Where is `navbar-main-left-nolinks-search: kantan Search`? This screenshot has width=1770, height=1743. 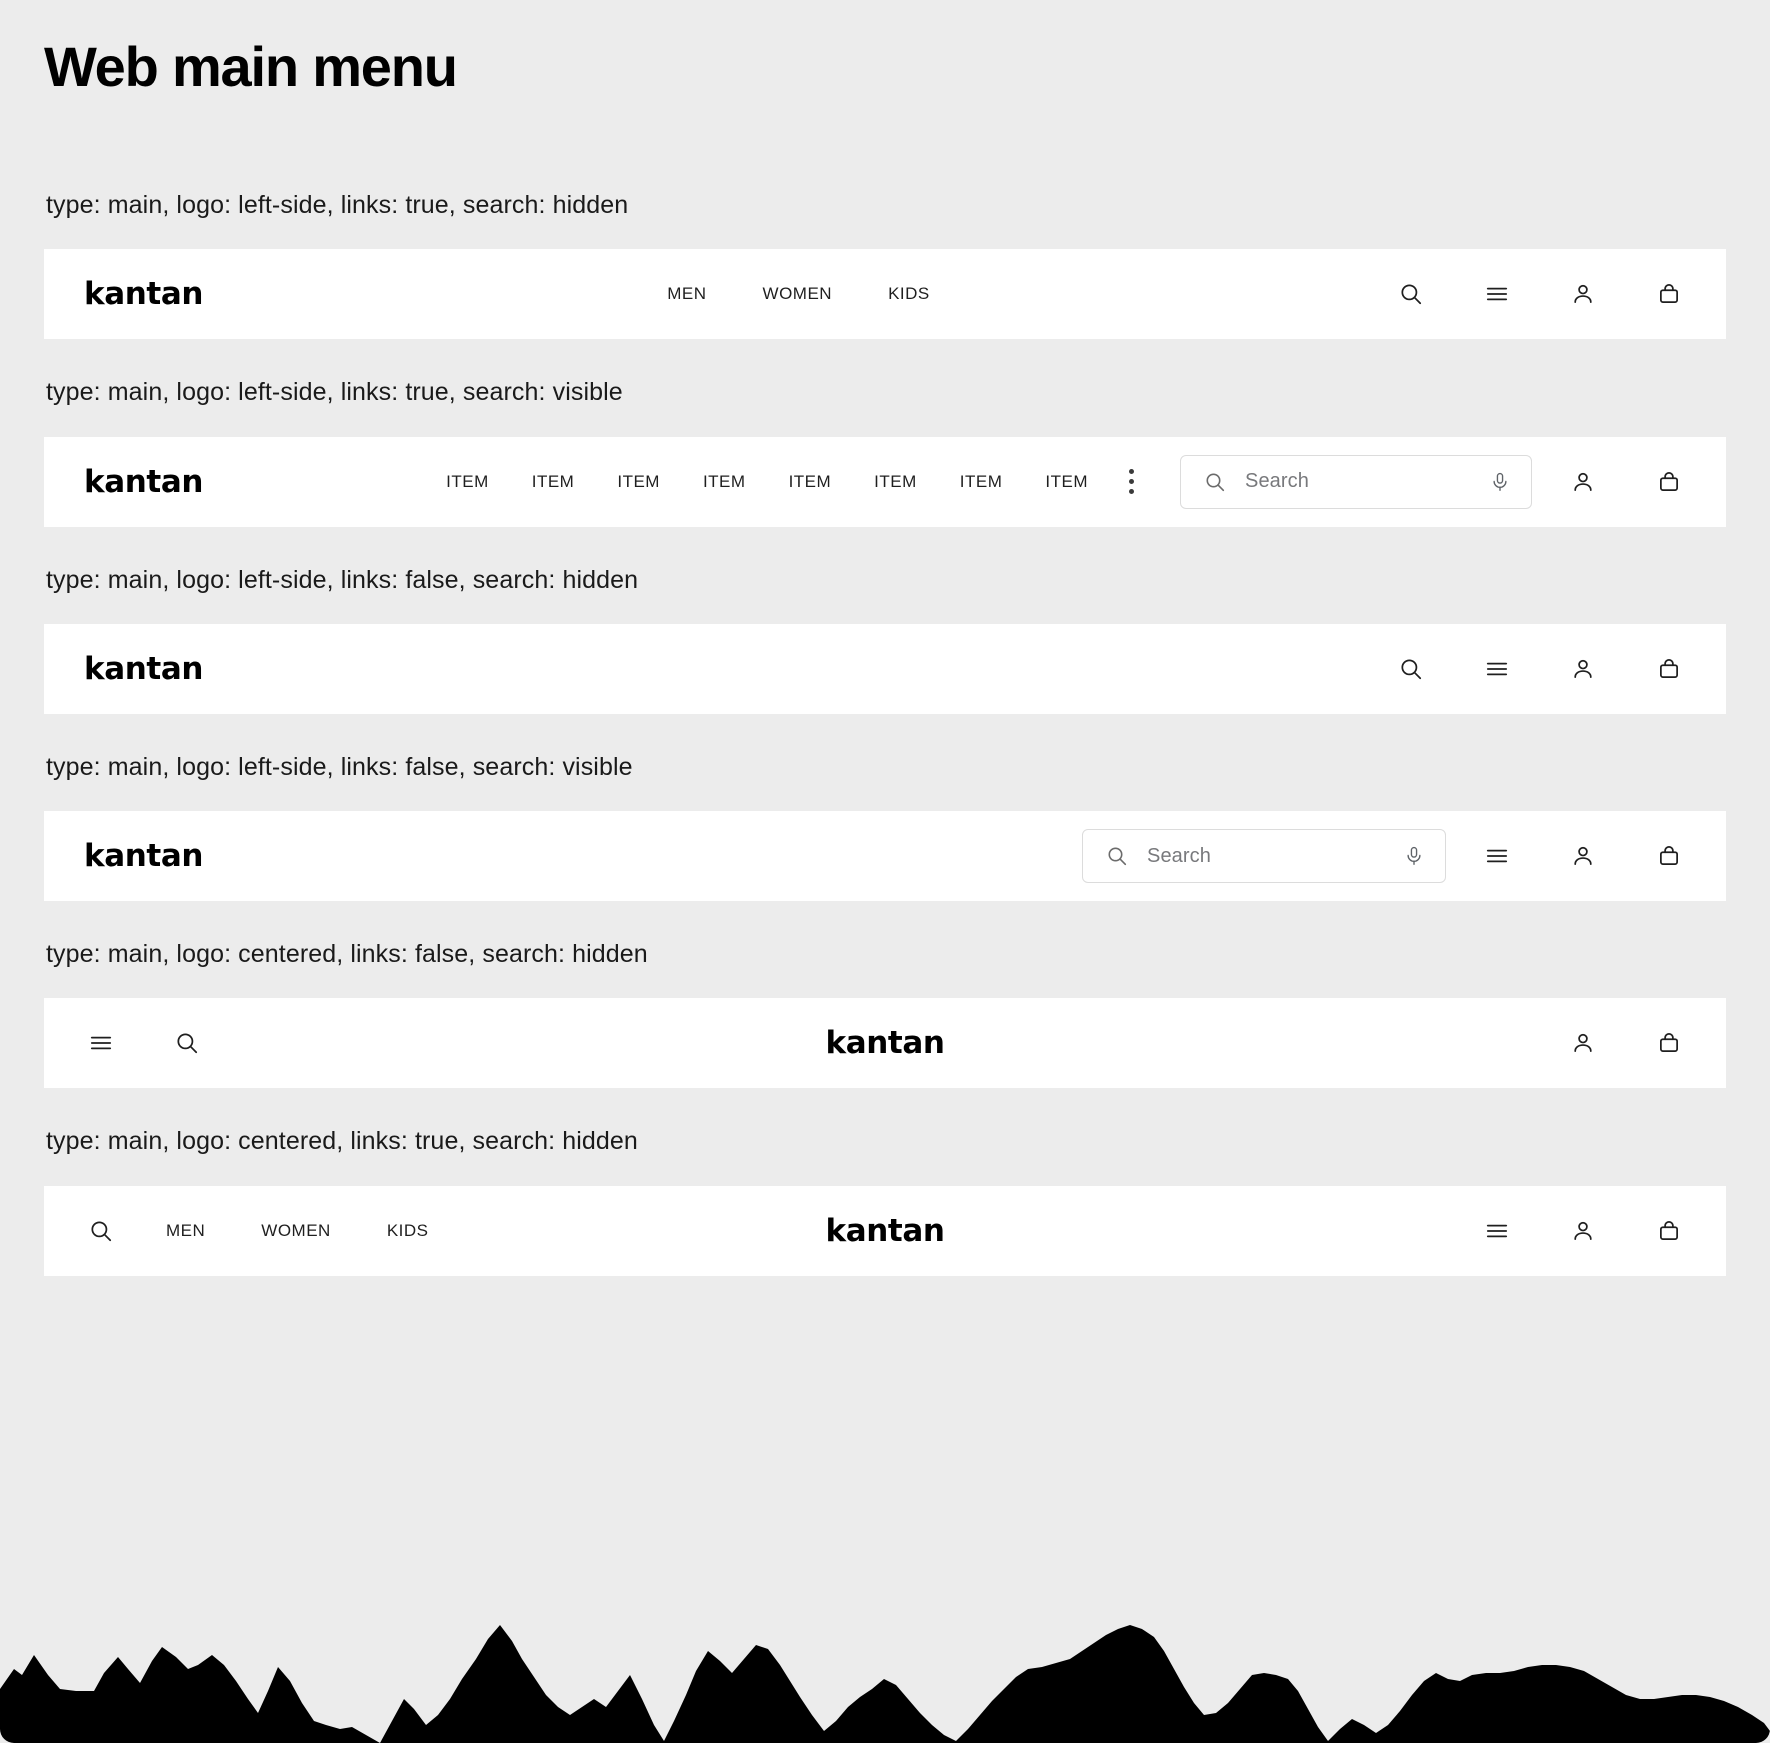 navbar-main-left-nolinks-search: kantan Search is located at coordinates (885, 856).